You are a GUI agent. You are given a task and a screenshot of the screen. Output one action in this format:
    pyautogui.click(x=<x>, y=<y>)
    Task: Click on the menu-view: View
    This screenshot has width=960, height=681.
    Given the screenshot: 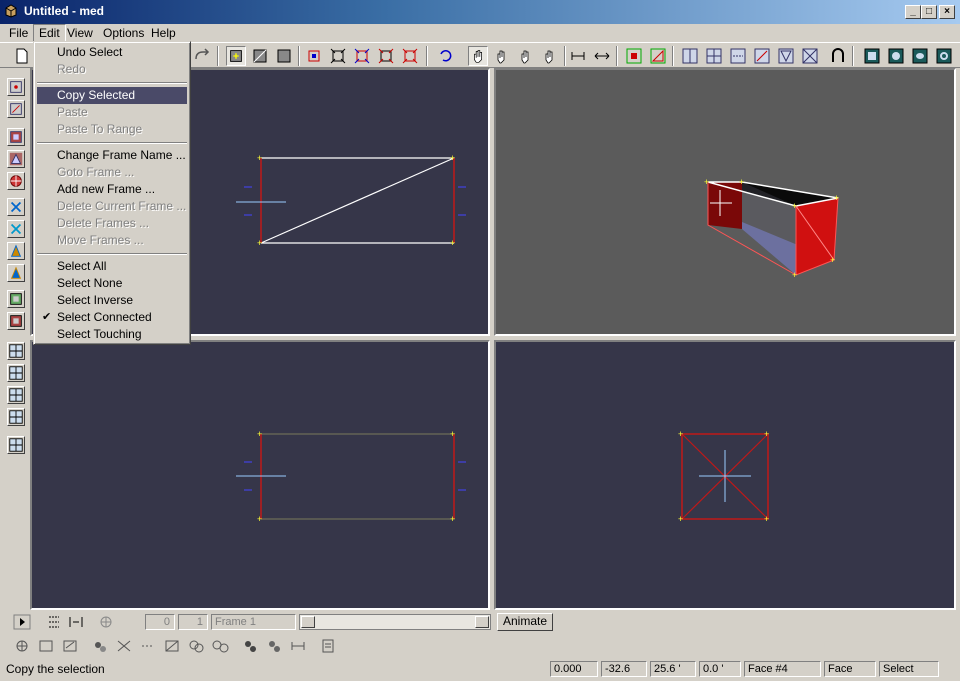 What is the action you would take?
    pyautogui.click(x=80, y=33)
    